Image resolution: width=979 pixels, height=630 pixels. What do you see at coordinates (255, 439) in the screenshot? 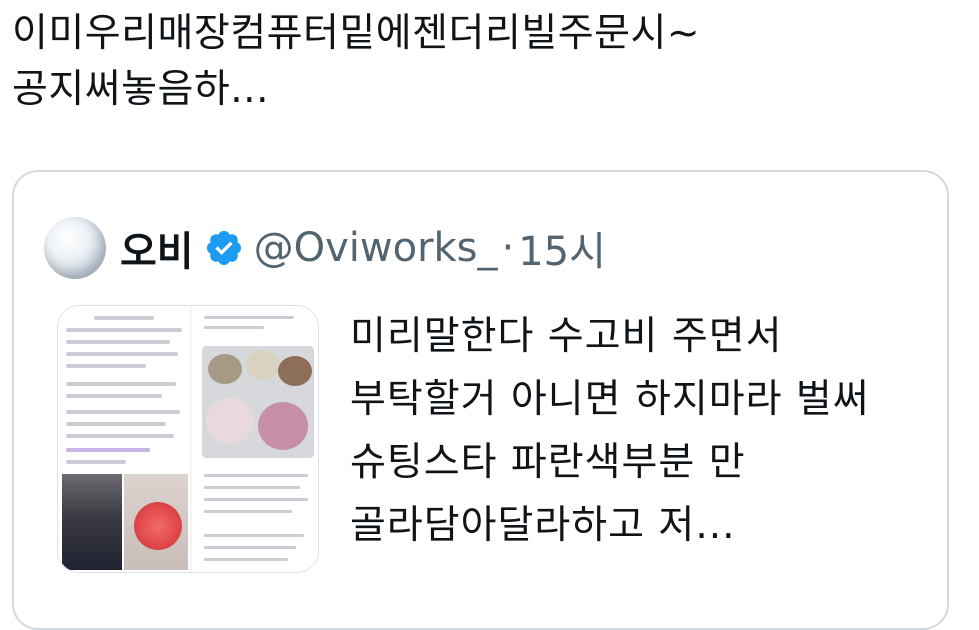
I see `ice-cream-freezer-image` at bounding box center [255, 439].